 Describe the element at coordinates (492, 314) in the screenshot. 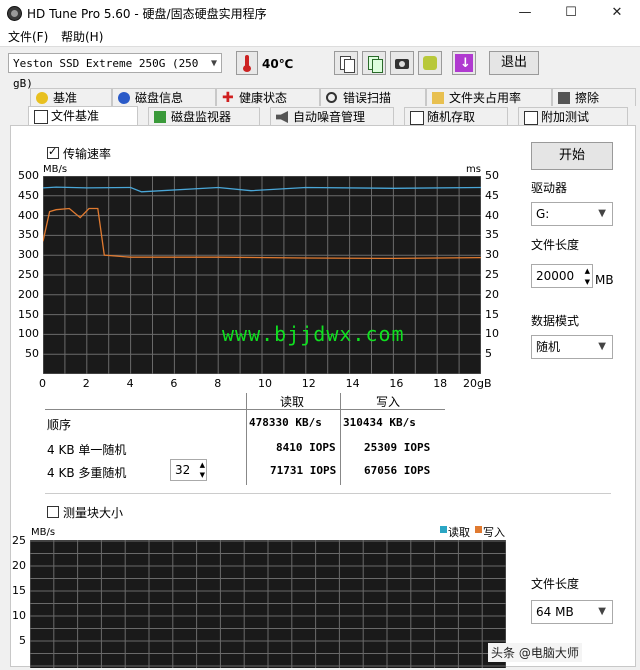

I see `y-tick-right: 15` at that location.